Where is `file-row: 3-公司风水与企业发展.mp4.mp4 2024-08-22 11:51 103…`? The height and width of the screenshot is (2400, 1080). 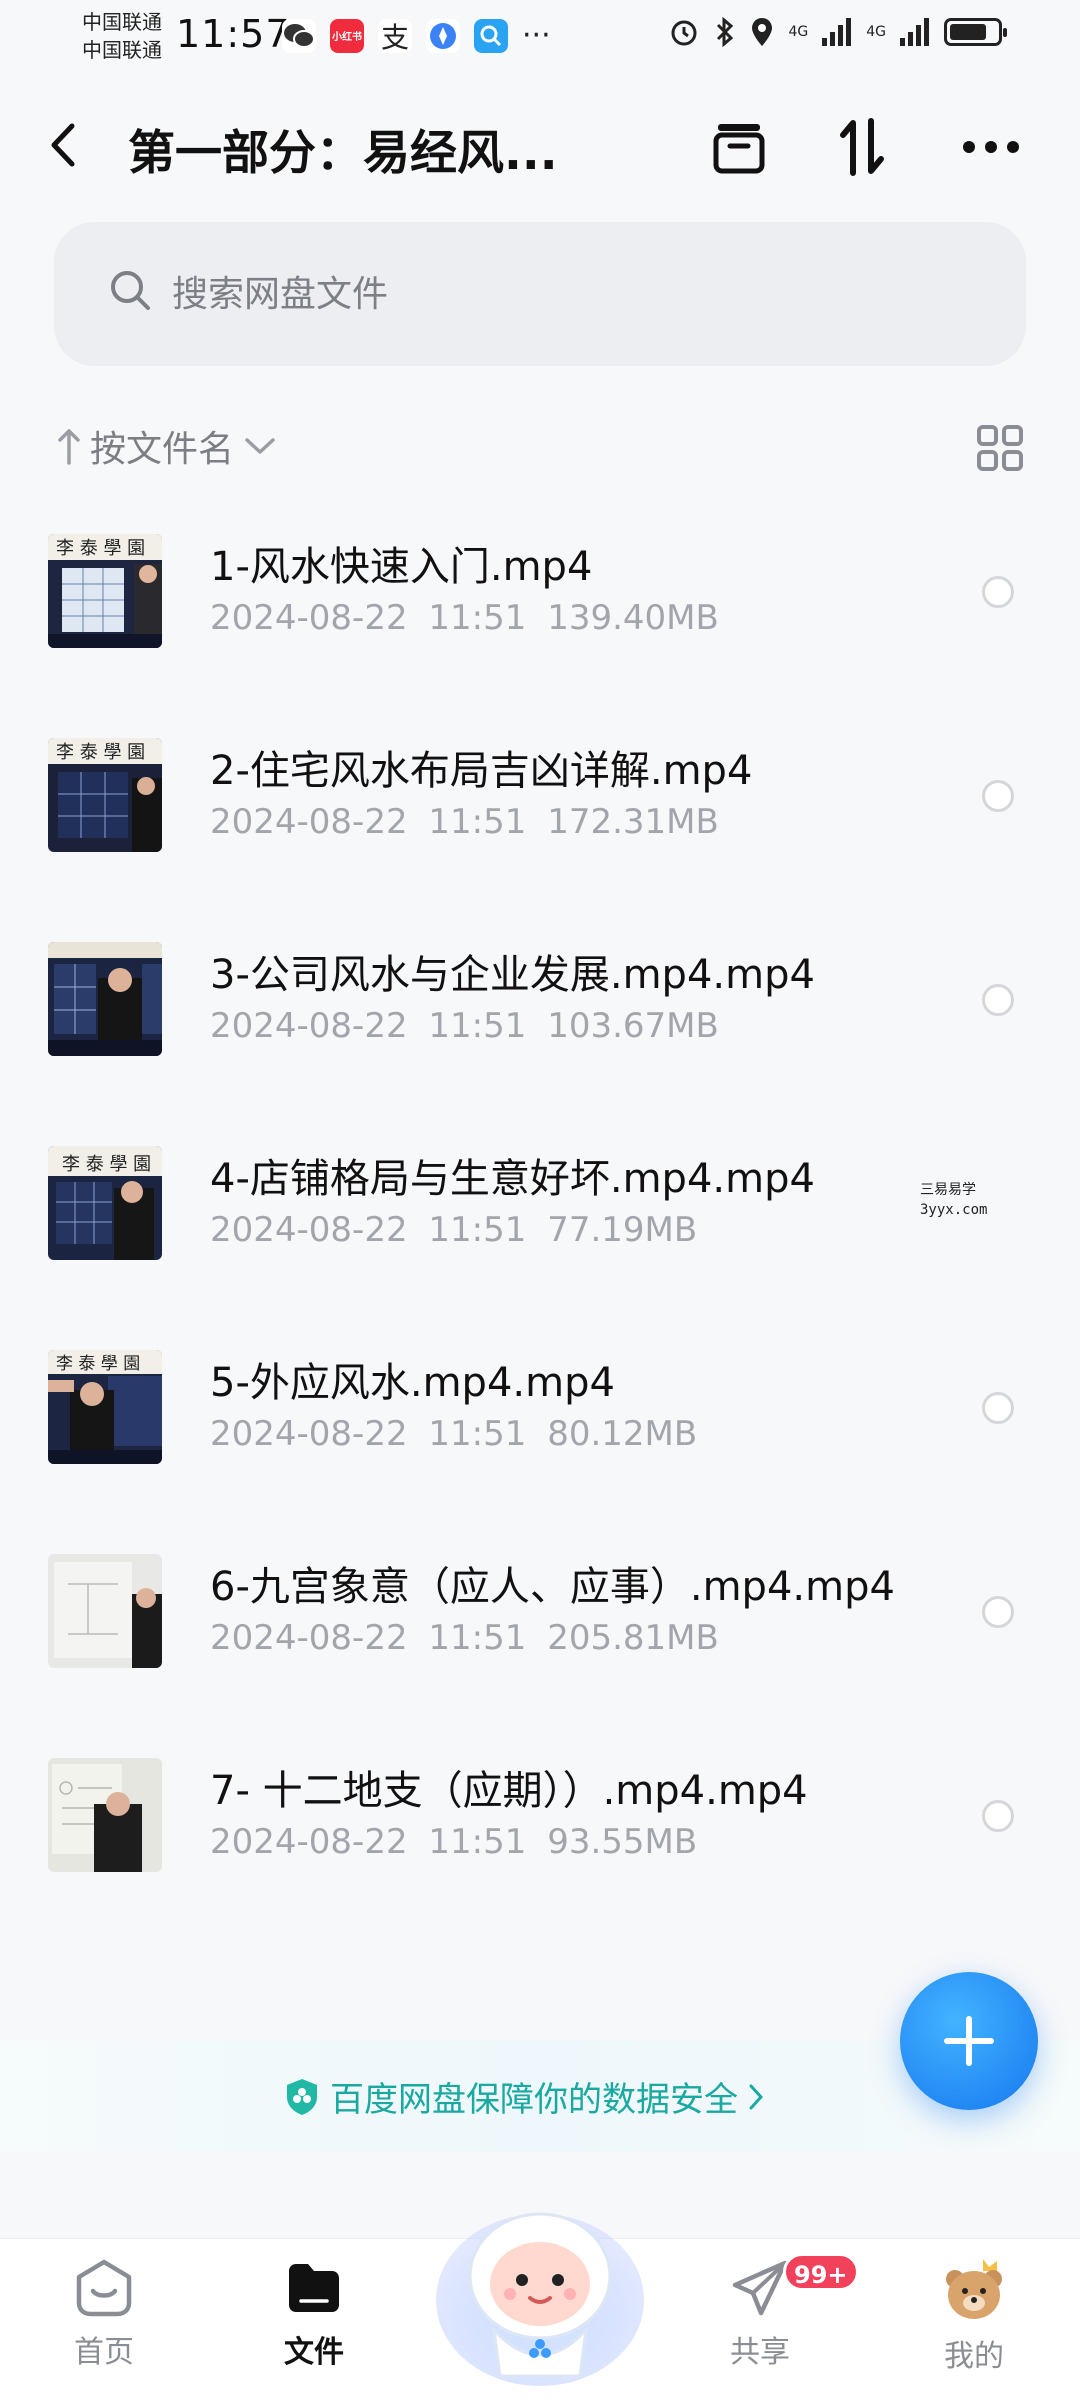
file-row: 3-公司风水与企业发展.mp4.mp4 2024-08-22 11:51 103… is located at coordinates (540, 1000).